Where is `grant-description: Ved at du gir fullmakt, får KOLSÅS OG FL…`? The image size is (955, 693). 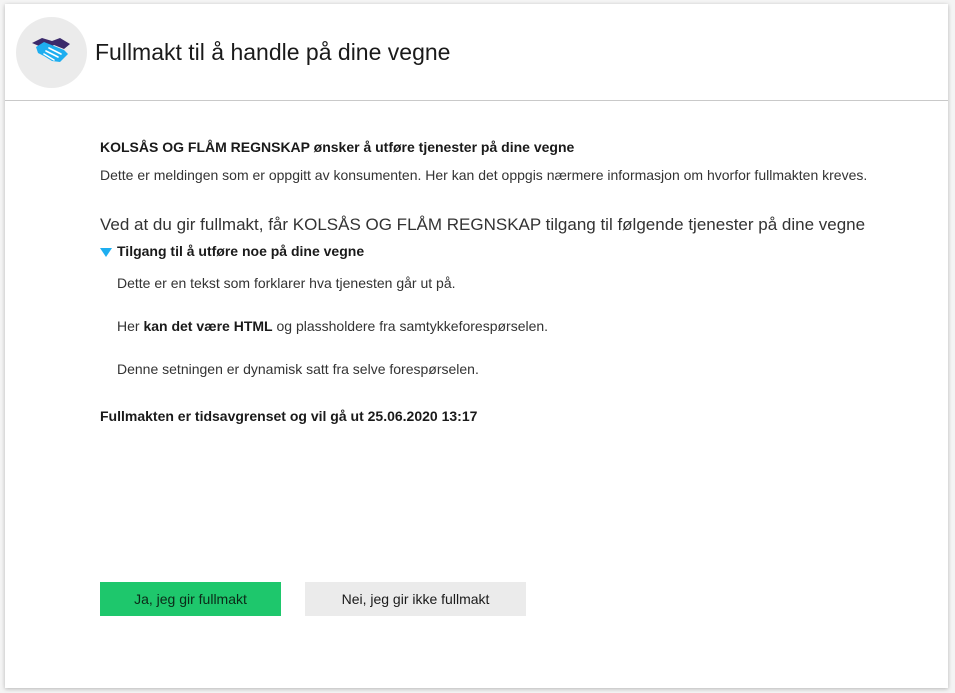 grant-description: Ved at du gir fullmakt, får KOLSÅS OG FL… is located at coordinates (483, 224).